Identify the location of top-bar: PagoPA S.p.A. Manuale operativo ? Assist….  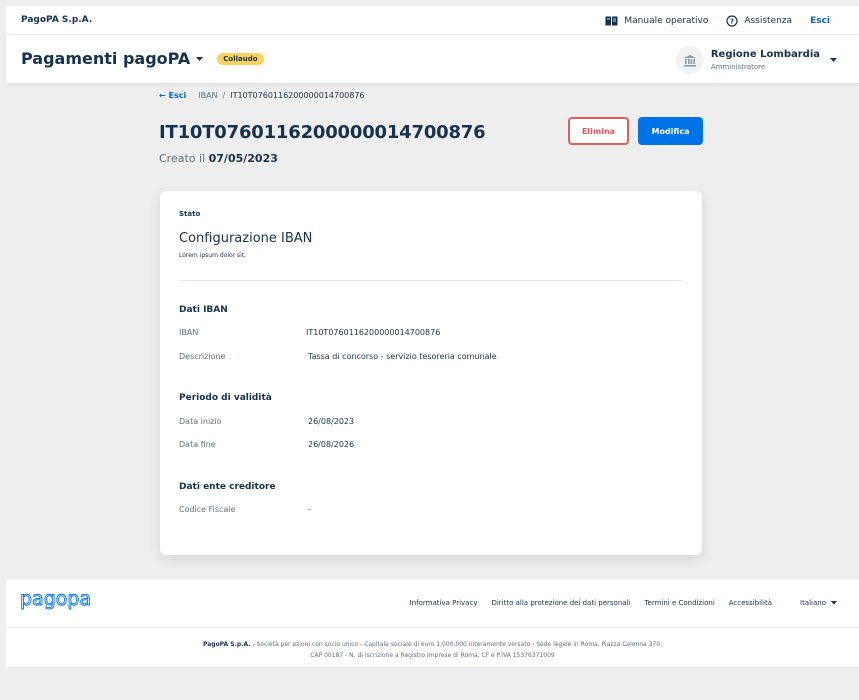
(432, 20).